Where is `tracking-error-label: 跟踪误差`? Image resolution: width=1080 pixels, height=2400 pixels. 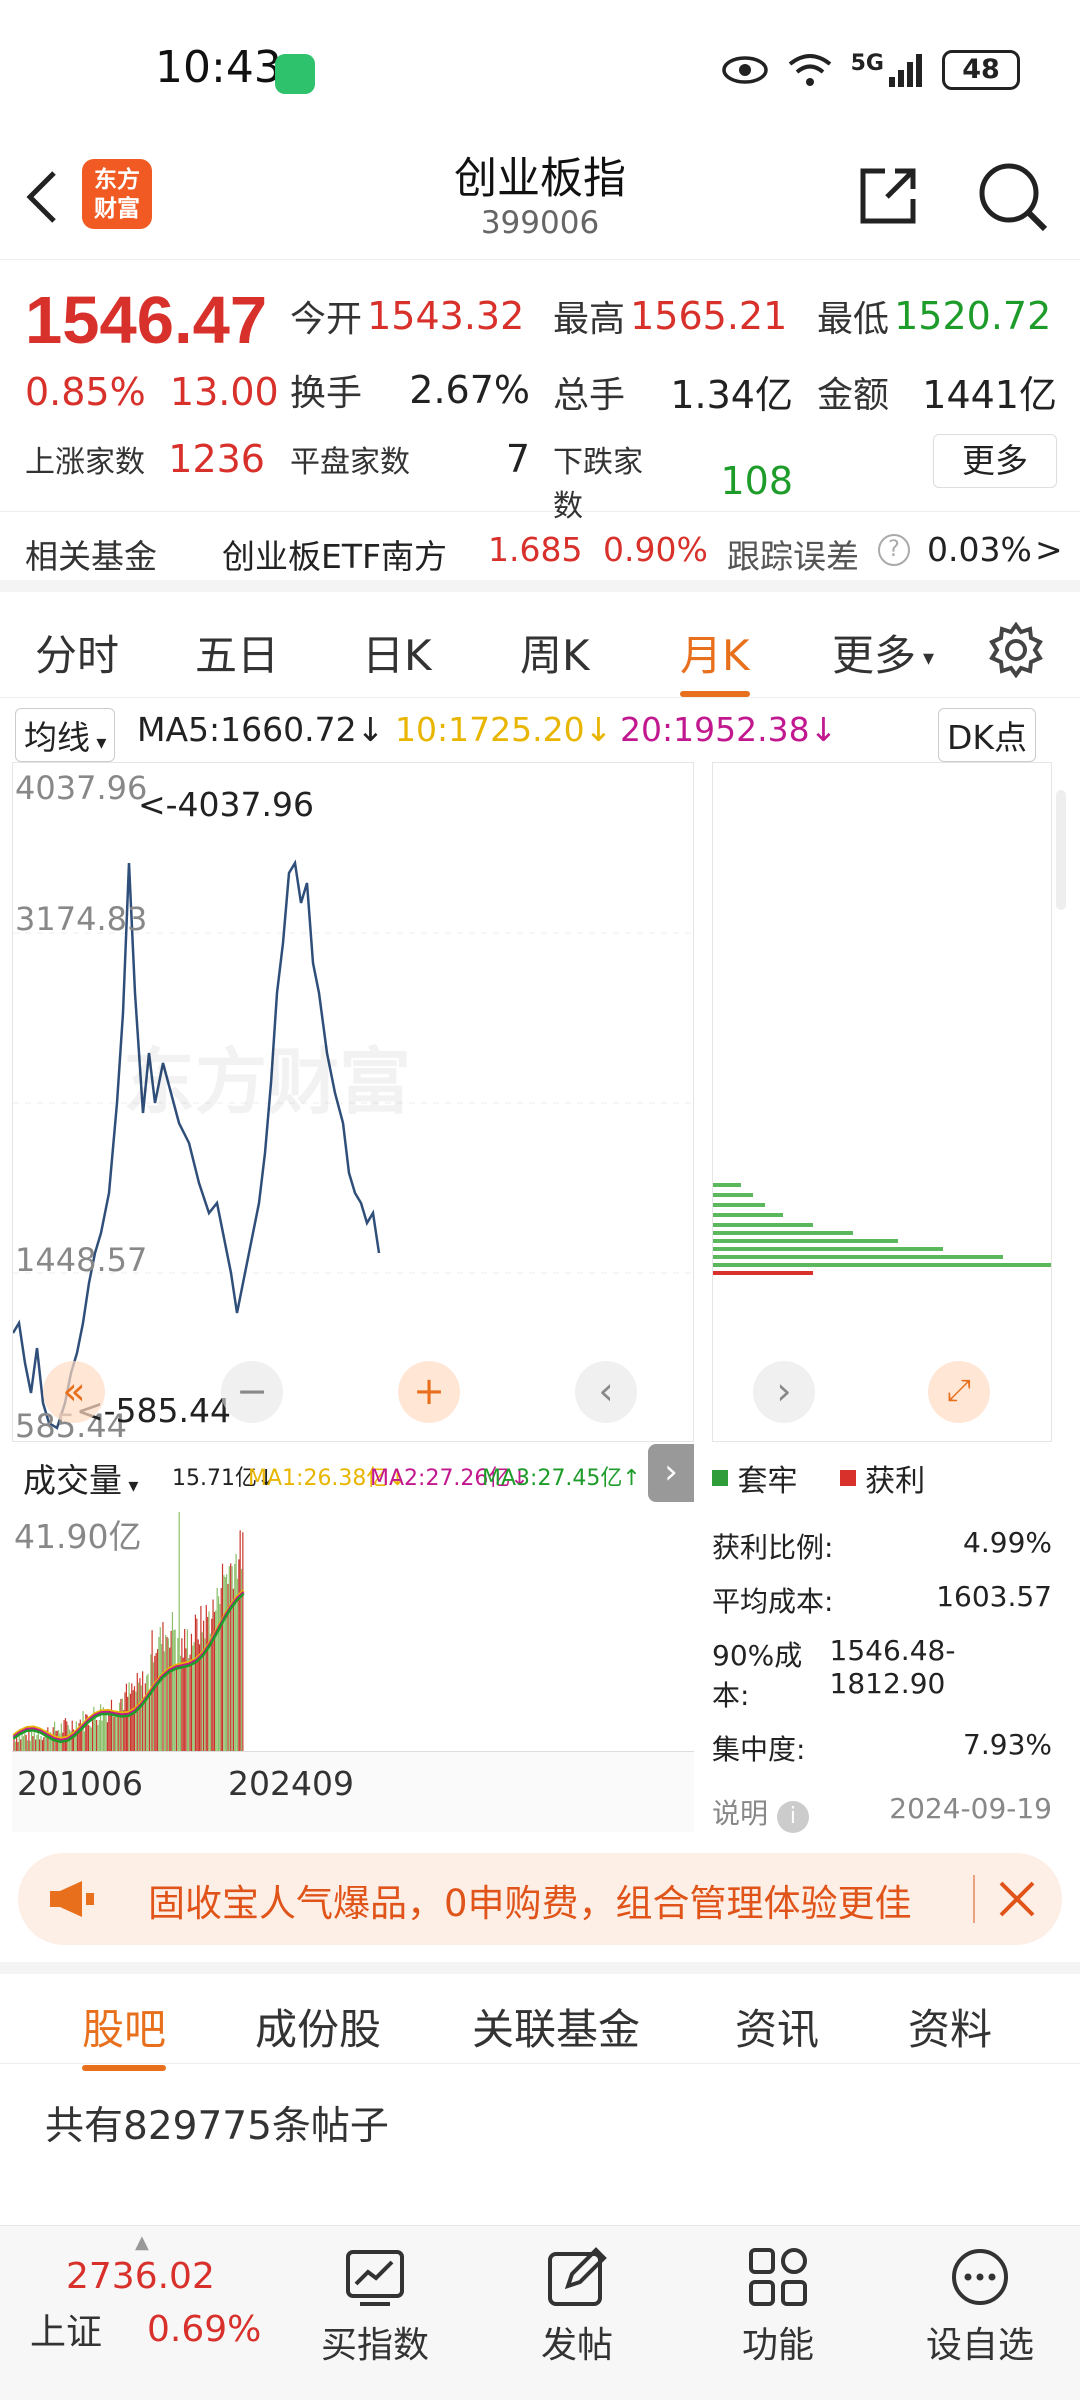 tracking-error-label: 跟踪误差 is located at coordinates (793, 556).